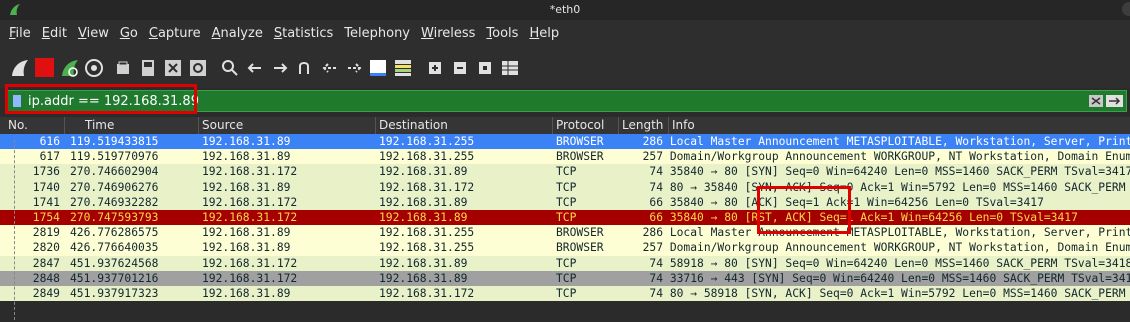 The width and height of the screenshot is (1130, 322). Describe the element at coordinates (403, 68) in the screenshot. I see `colorize-icon` at that location.